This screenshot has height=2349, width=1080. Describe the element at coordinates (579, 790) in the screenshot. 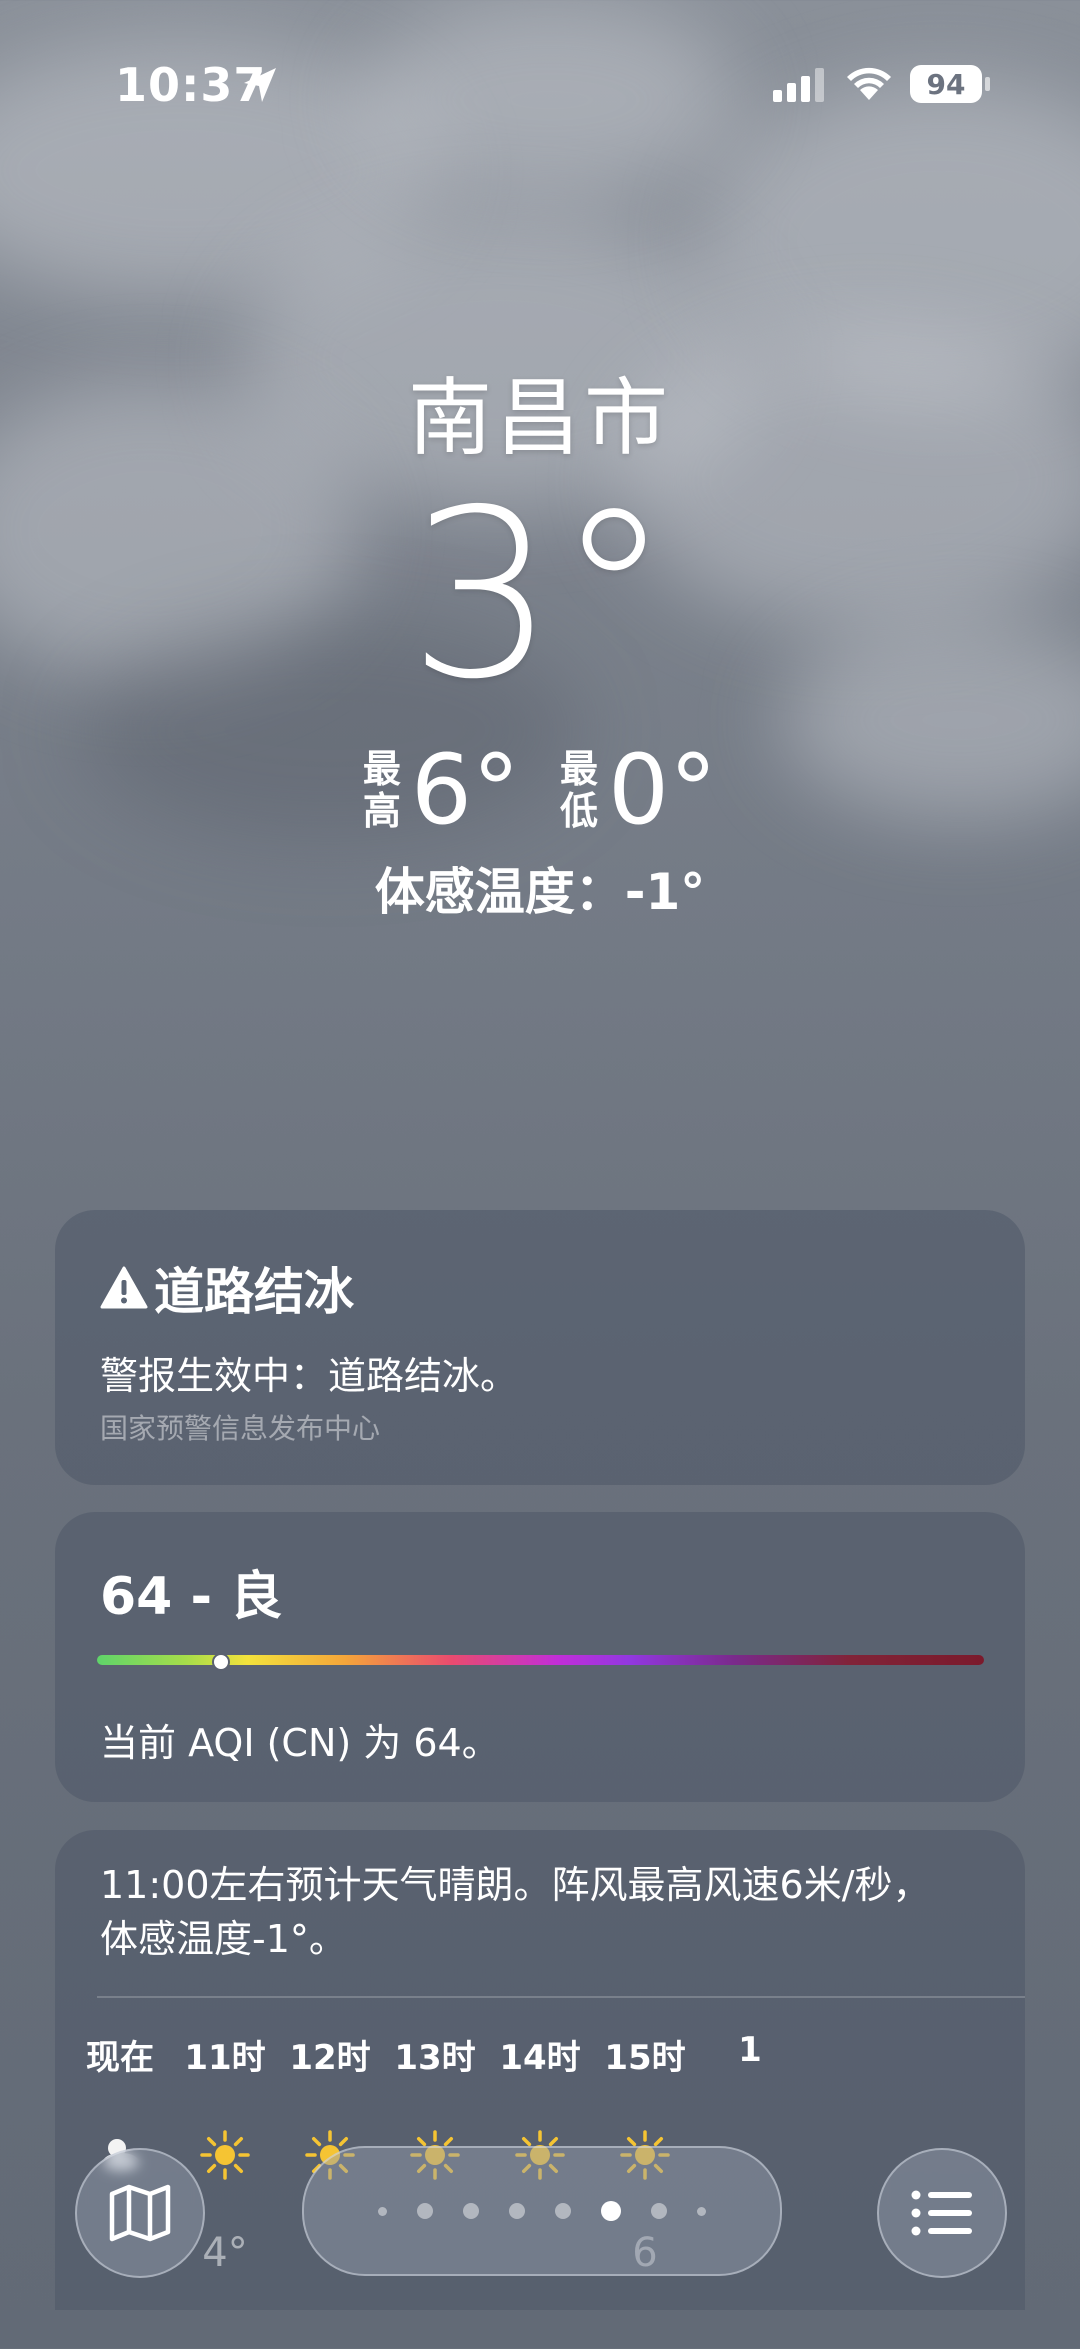

I see `low-label: 最 低` at that location.